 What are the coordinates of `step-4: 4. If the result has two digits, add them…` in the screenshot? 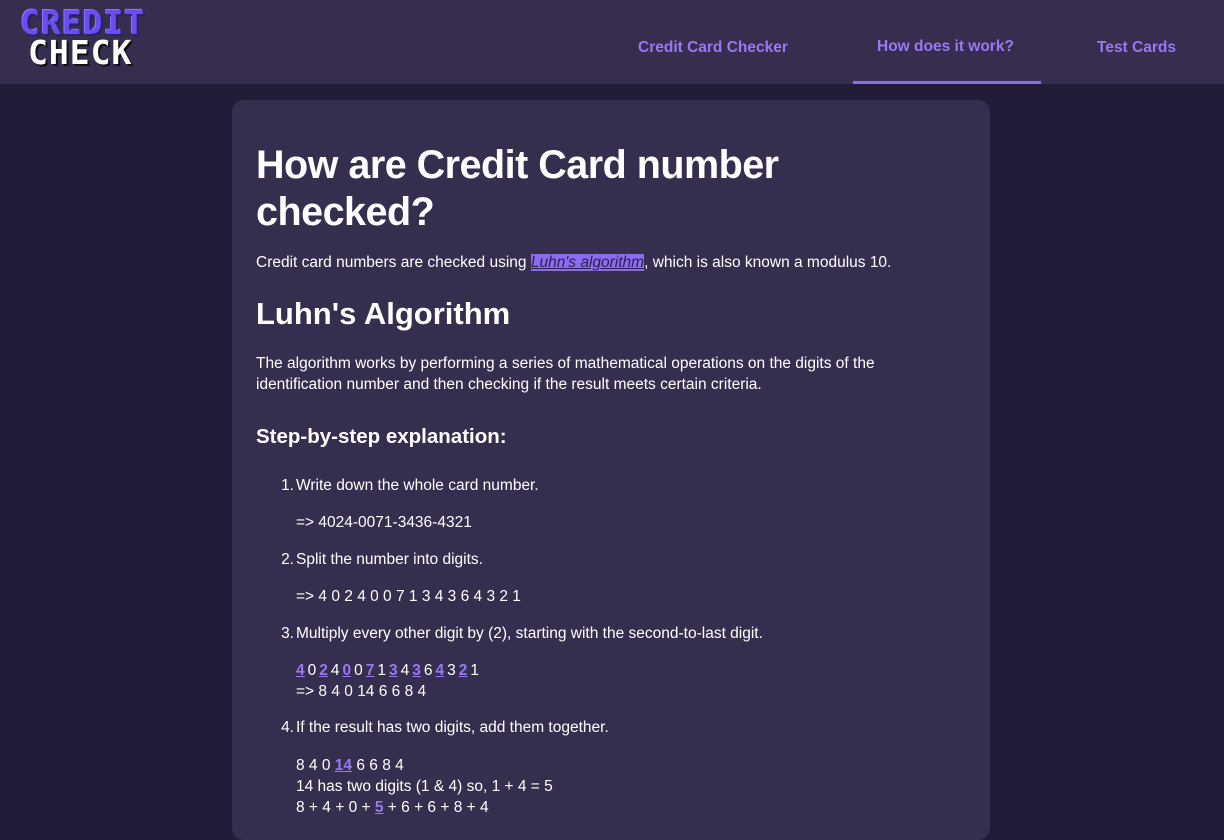 It's located at (442, 728).